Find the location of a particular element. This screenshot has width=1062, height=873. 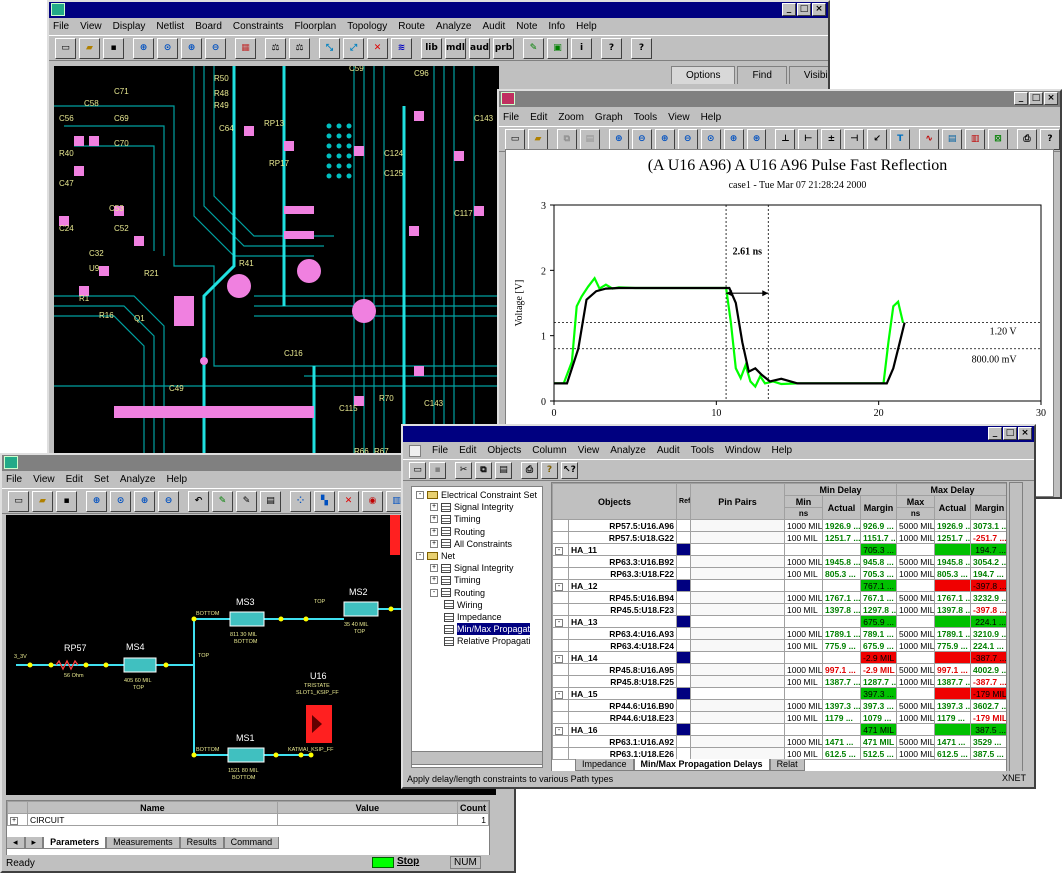

max-header: Max is located at coordinates (916, 501).